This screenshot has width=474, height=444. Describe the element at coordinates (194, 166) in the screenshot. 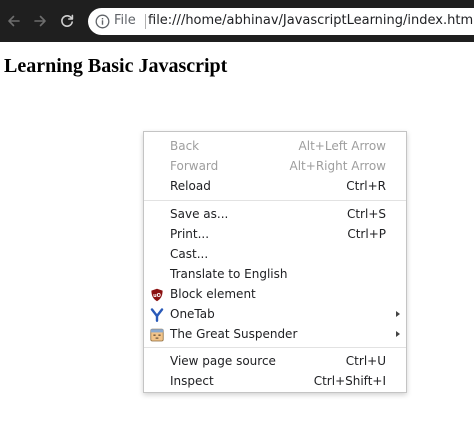

I see `menu-item-label: Forward` at that location.